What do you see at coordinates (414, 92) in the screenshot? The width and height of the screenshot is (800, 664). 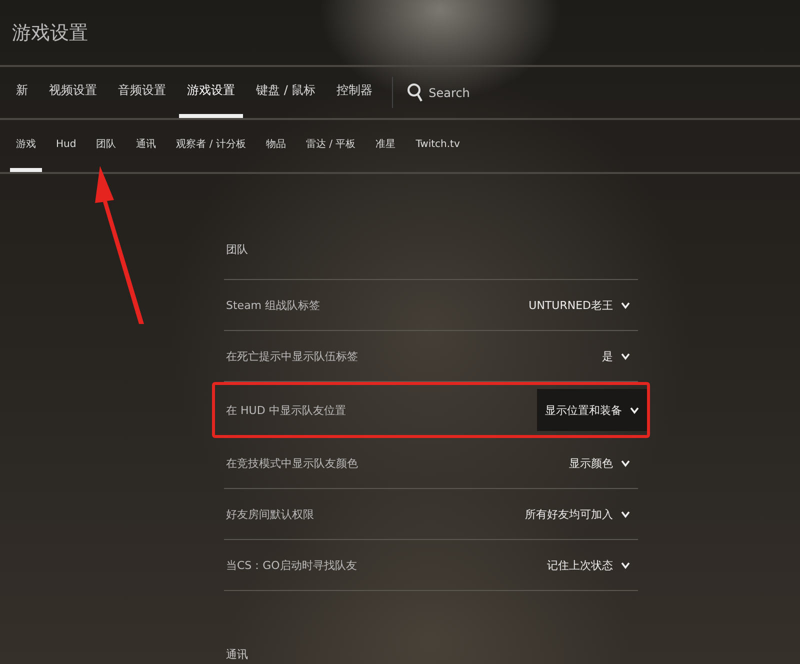 I see `search-icon` at bounding box center [414, 92].